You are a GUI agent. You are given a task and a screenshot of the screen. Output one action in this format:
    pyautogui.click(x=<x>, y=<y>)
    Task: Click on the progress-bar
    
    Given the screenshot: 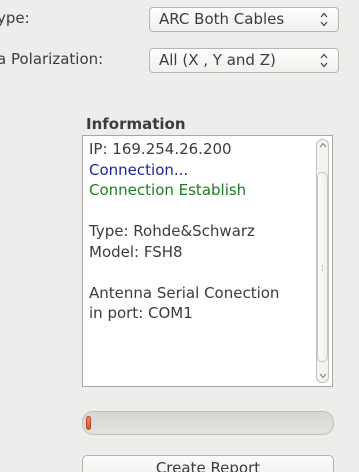 What is the action you would take?
    pyautogui.click(x=208, y=423)
    